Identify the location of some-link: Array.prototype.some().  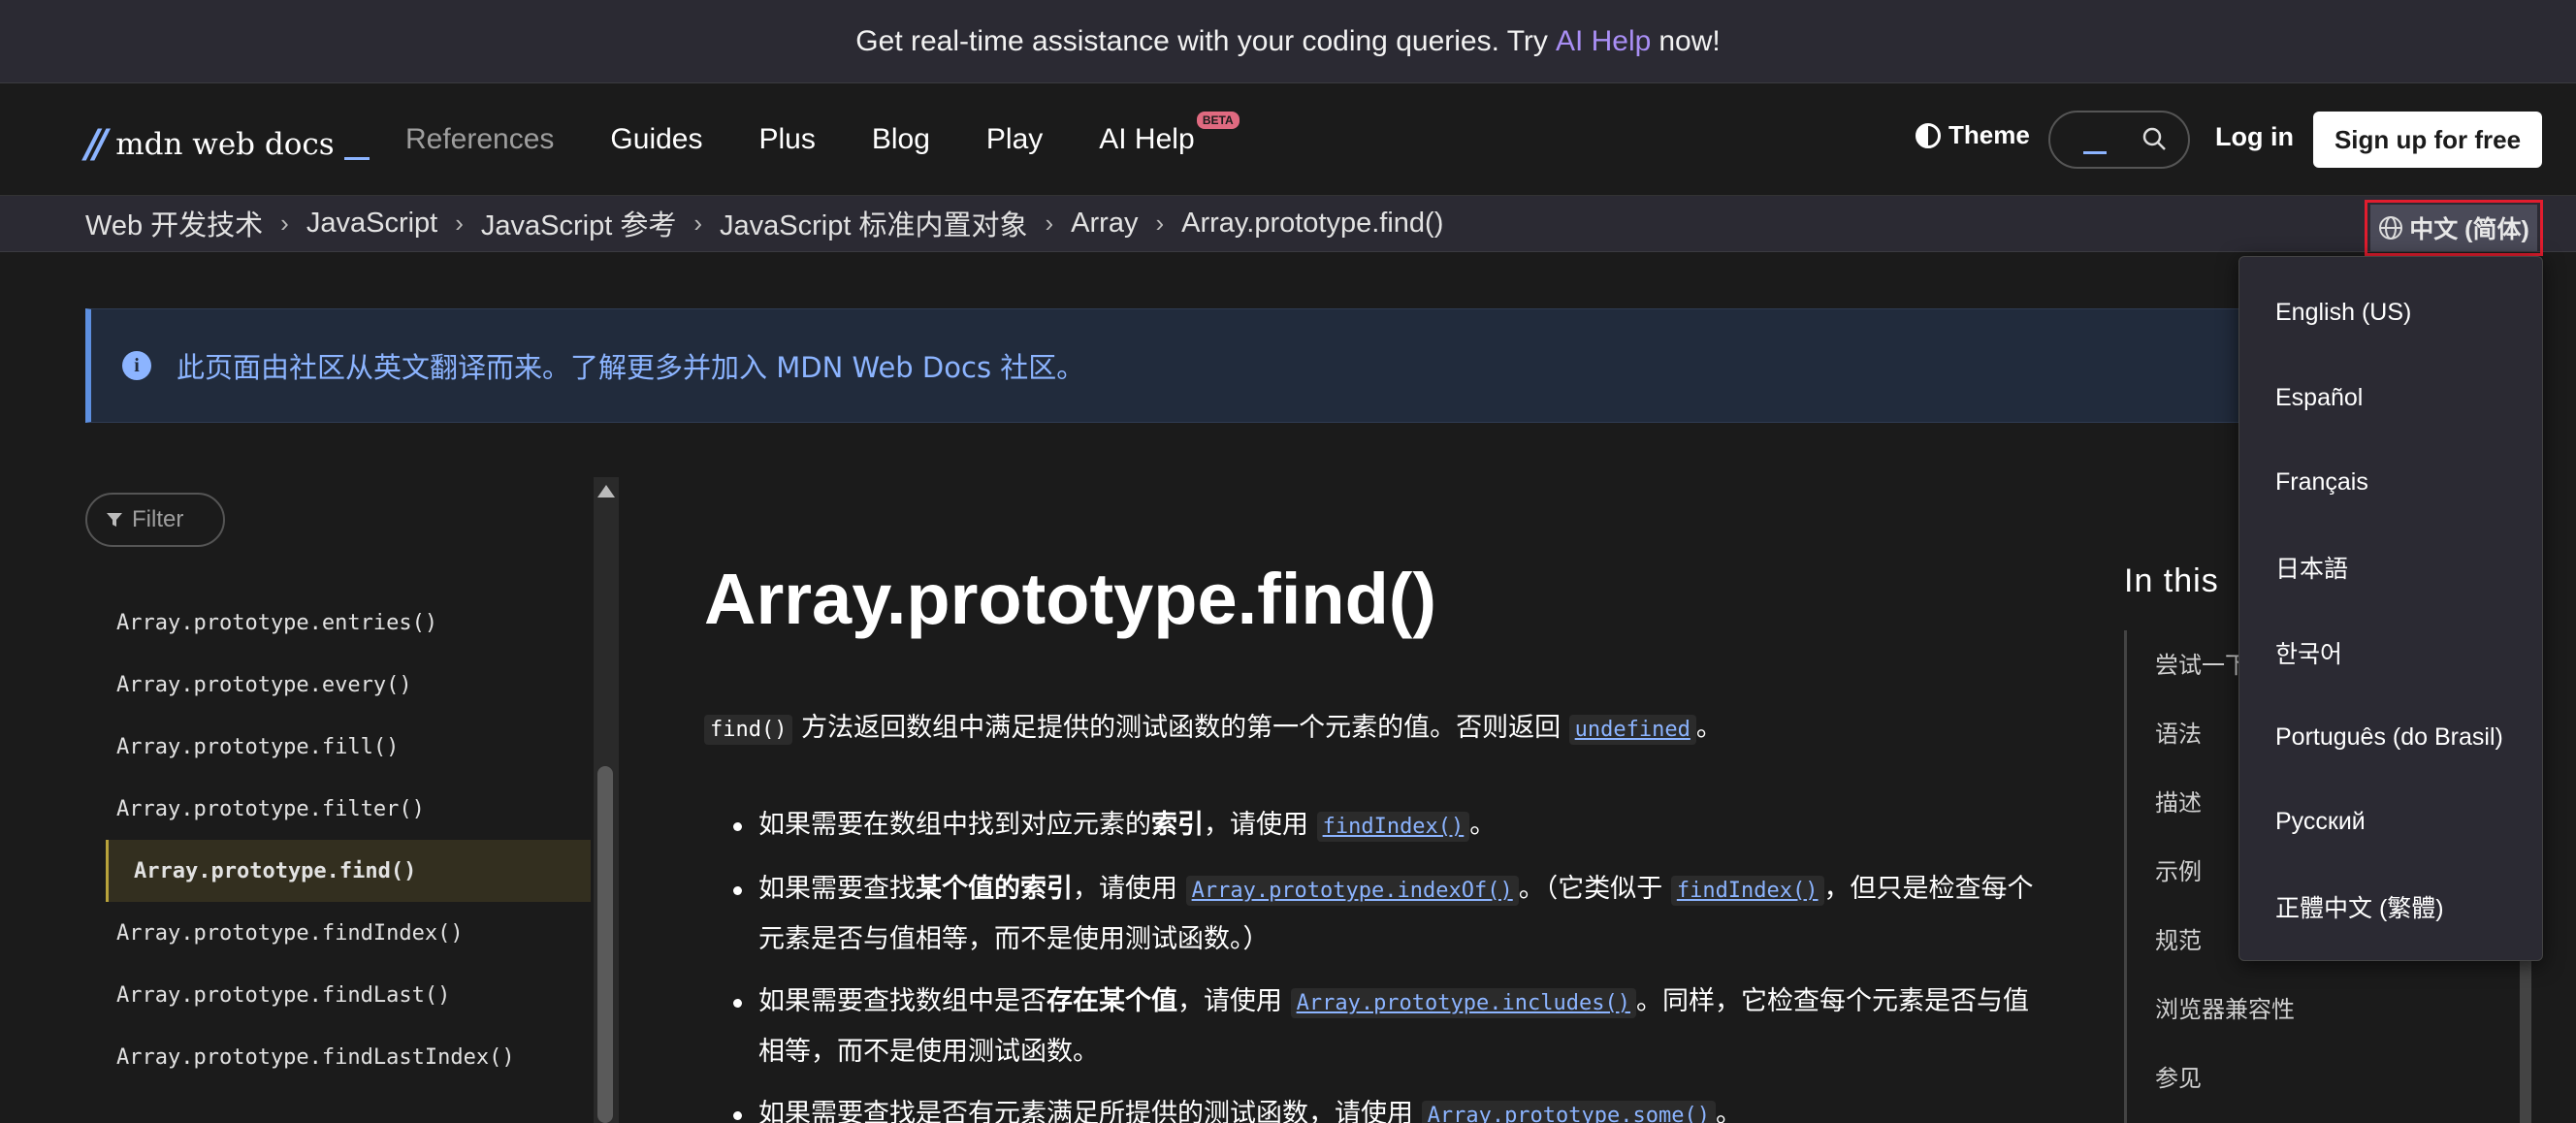
(1568, 1111).